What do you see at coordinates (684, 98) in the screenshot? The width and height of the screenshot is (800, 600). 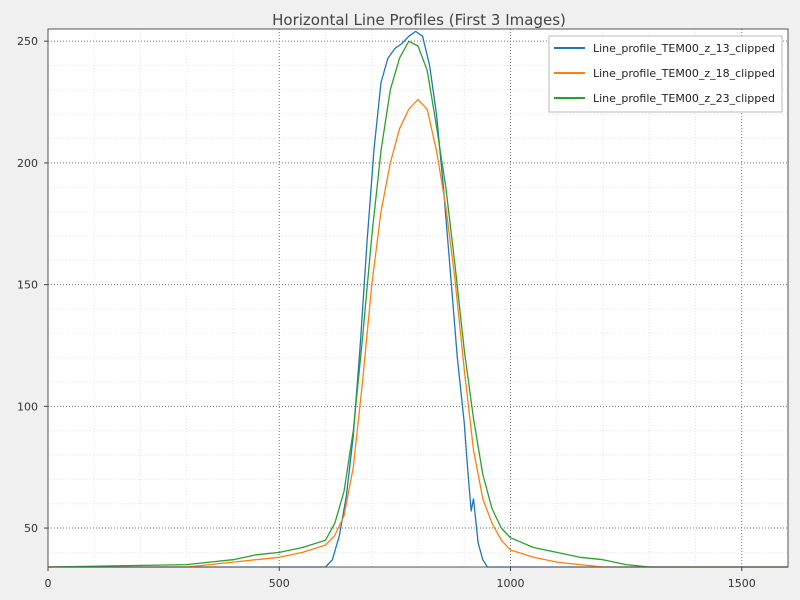 I see `legend-label-3: Line_profile_TEM00_z_23_clipped` at bounding box center [684, 98].